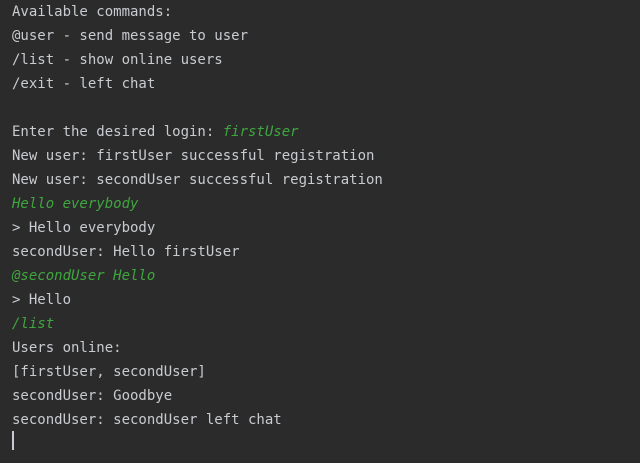  What do you see at coordinates (84, 84) in the screenshot?
I see `console-line-exit-command: /exit - left chat` at bounding box center [84, 84].